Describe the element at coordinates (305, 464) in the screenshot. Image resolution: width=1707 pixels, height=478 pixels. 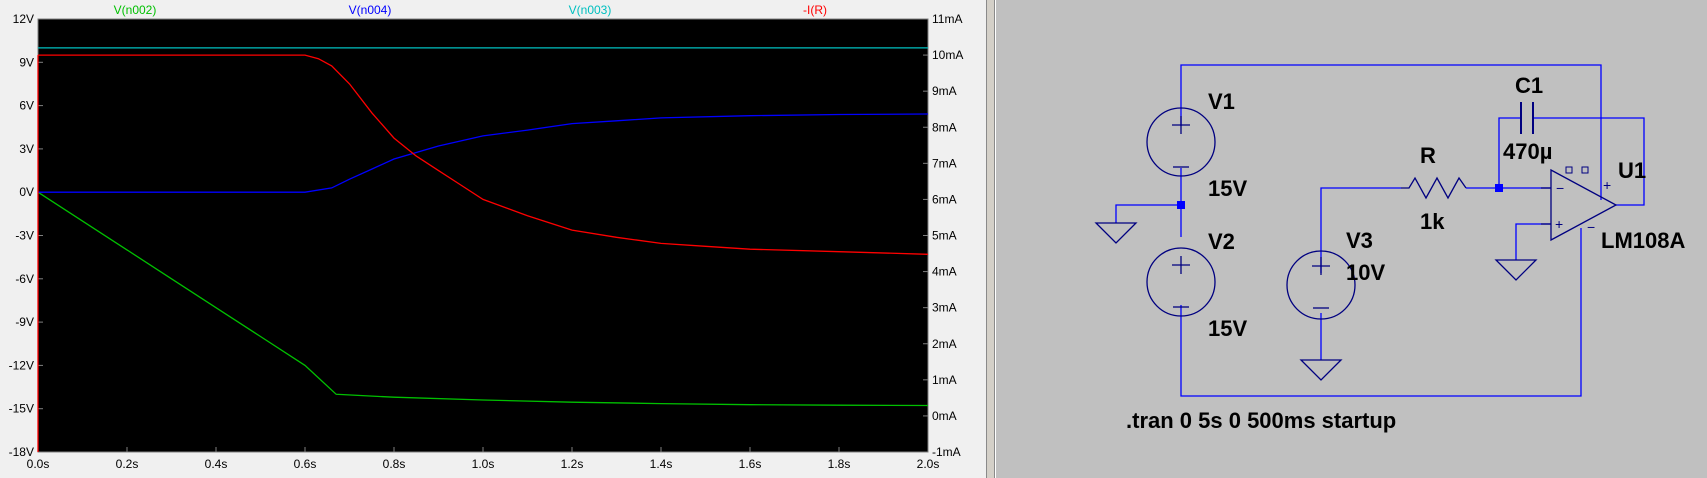
I see `x-tick-label: 0.6s` at that location.